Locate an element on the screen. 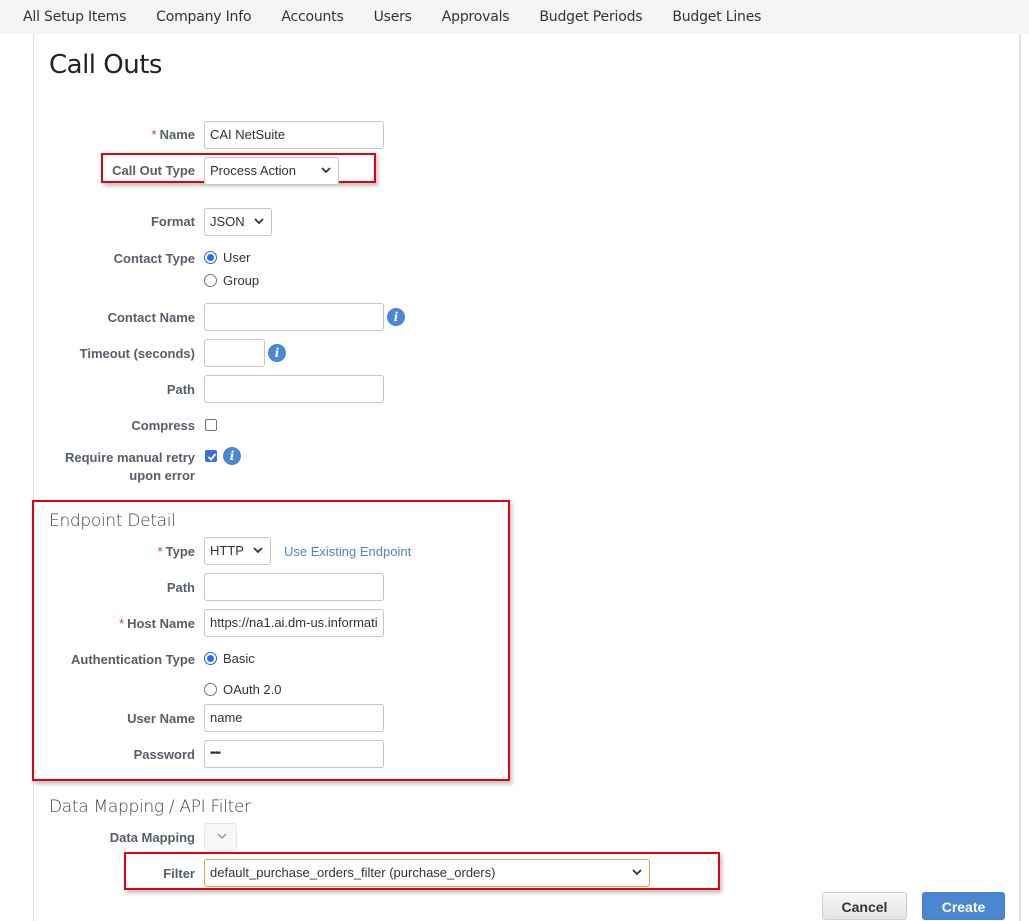 Image resolution: width=1029 pixels, height=921 pixels. endpoint-path-label: Path is located at coordinates (180, 587).